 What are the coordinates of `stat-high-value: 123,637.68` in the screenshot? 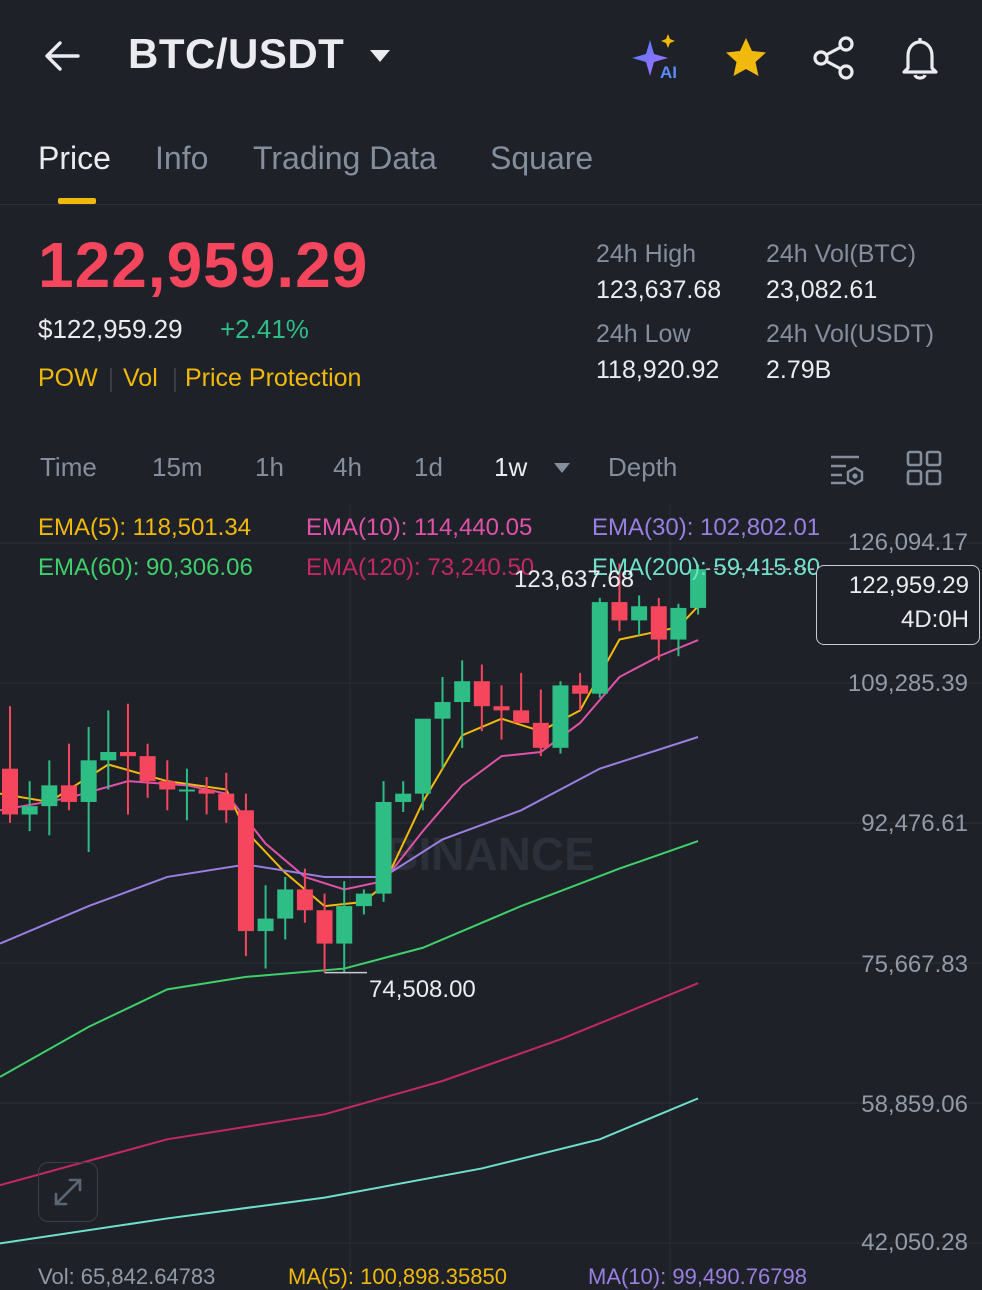 It's located at (659, 290).